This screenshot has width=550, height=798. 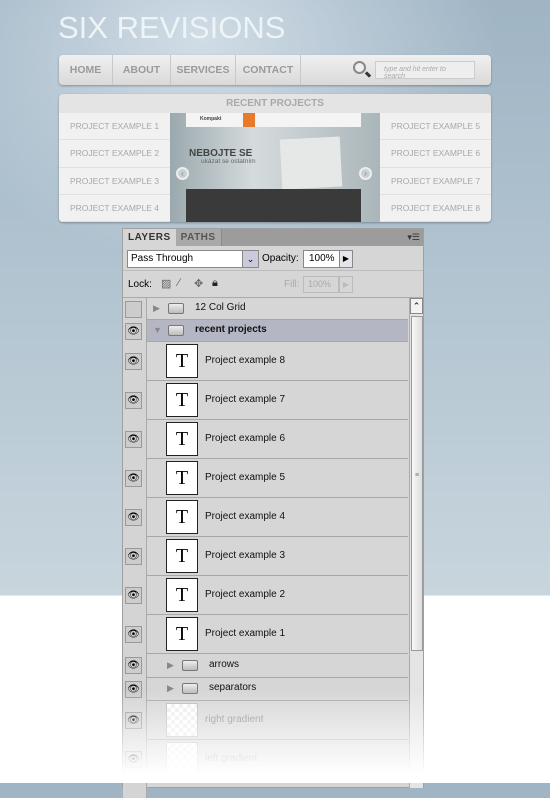 What do you see at coordinates (266, 666) in the screenshot?
I see `layer-row: 👁︎ ▶ arrows` at bounding box center [266, 666].